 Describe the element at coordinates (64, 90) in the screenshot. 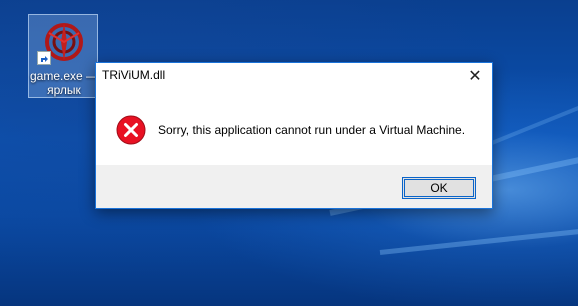

I see `desktop-icon-label-line2: ярлык` at that location.